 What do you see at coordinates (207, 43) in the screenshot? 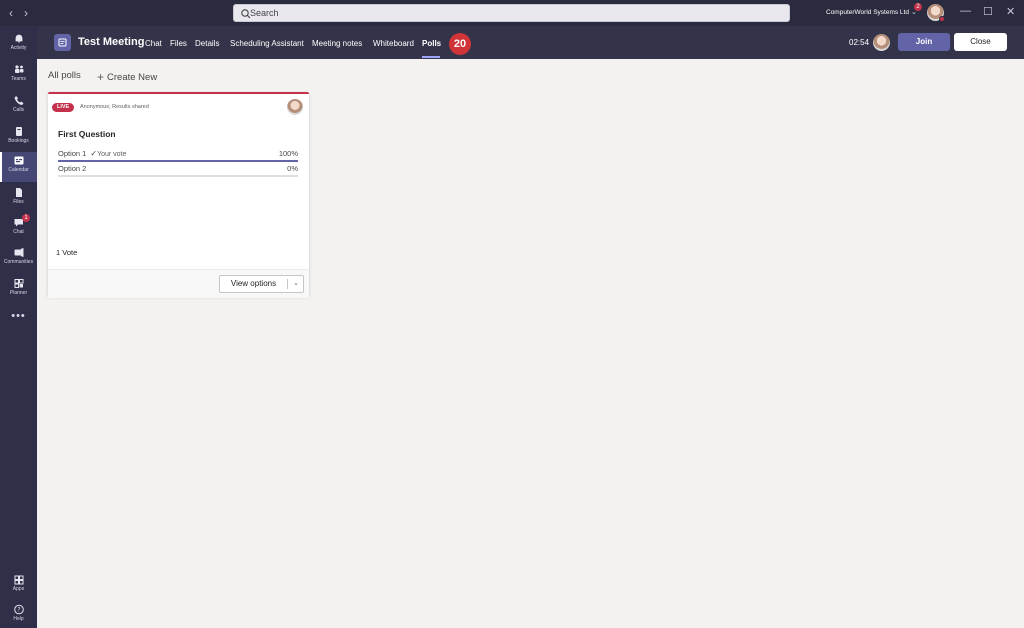
I see `tab-details: Details` at bounding box center [207, 43].